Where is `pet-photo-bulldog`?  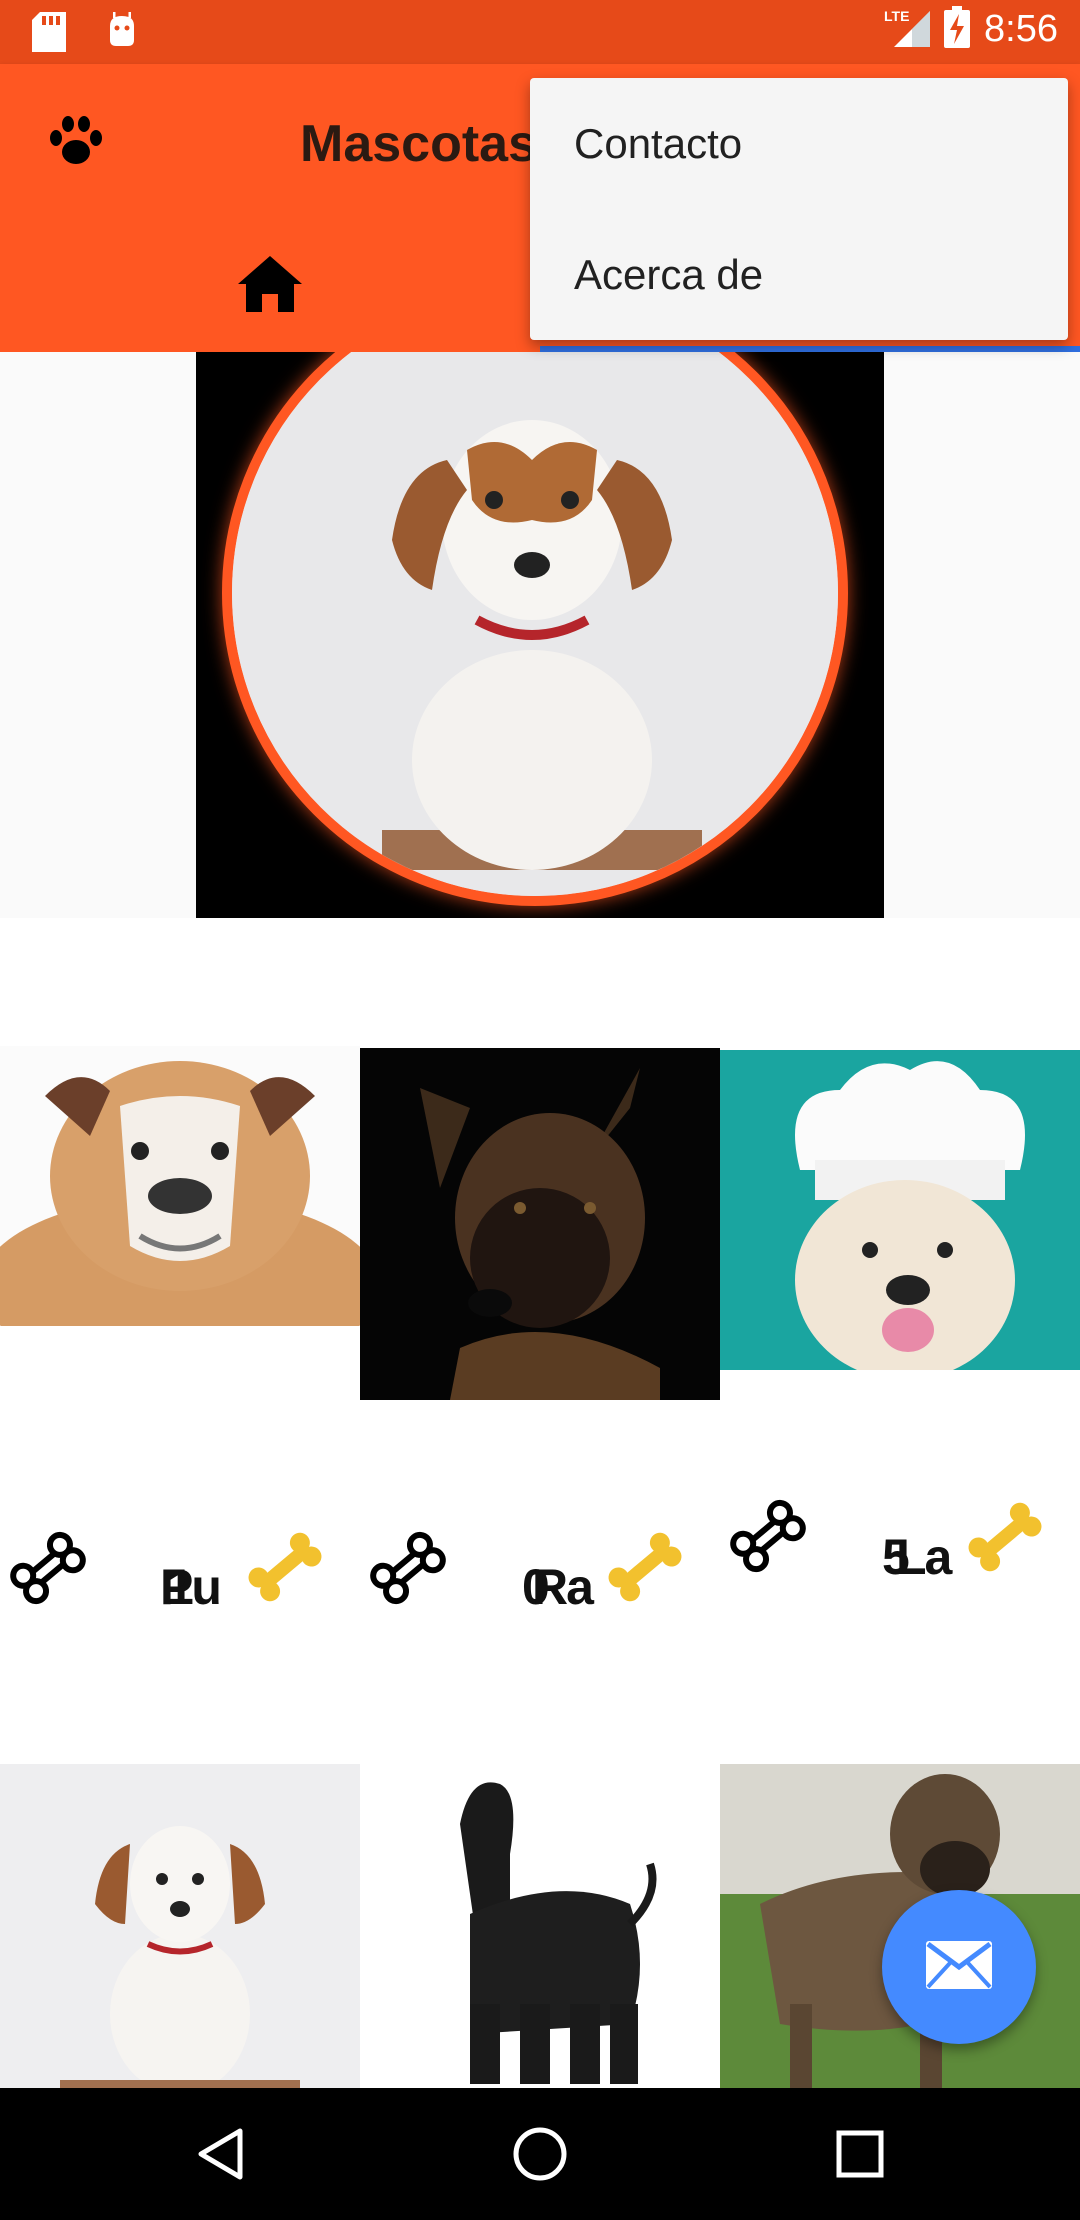
pet-photo-bulldog is located at coordinates (180, 1186).